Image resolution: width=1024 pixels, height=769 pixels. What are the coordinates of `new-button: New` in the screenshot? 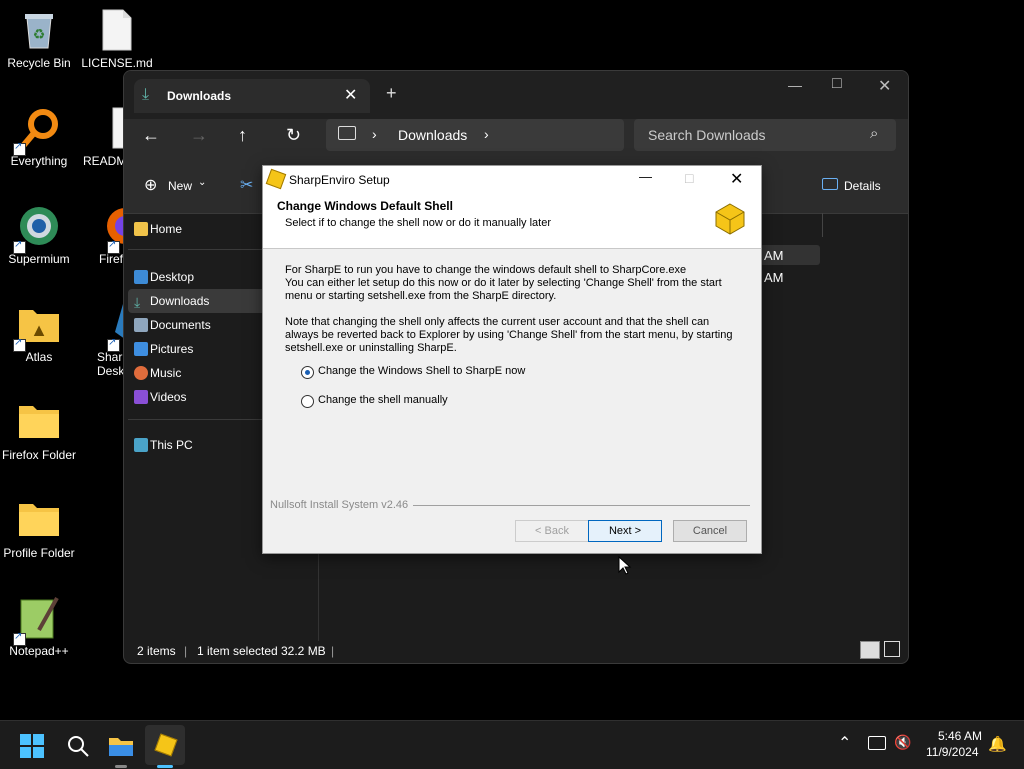 It's located at (180, 186).